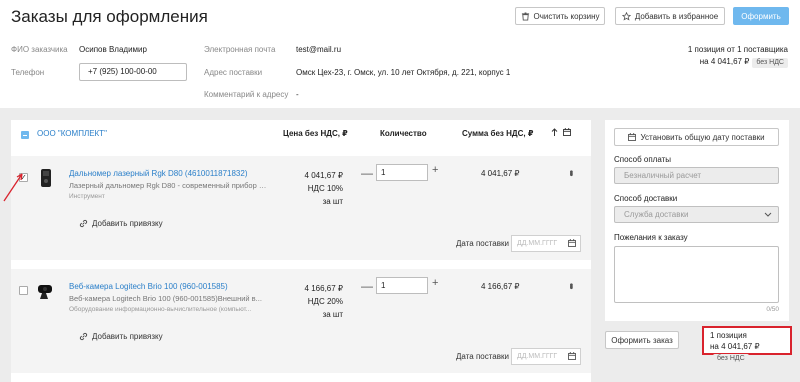 The width and height of the screenshot is (800, 382). What do you see at coordinates (643, 159) in the screenshot?
I see `payment-method-label: Способ оплаты` at bounding box center [643, 159].